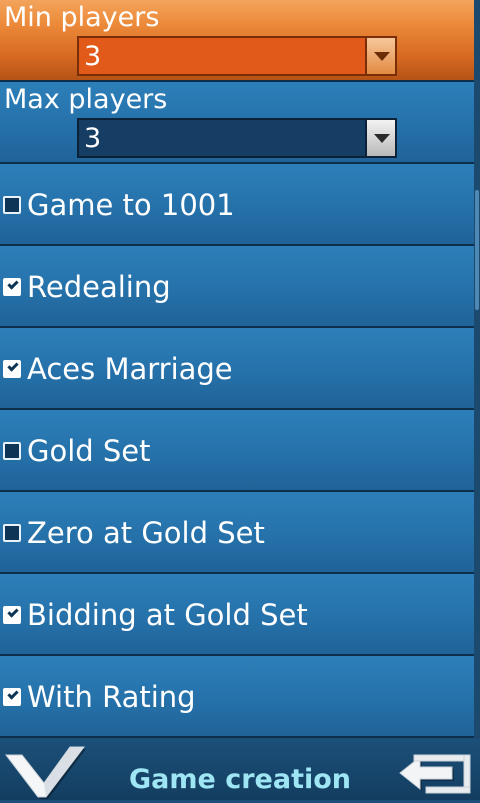 Image resolution: width=480 pixels, height=803 pixels. What do you see at coordinates (477, 369) in the screenshot?
I see `scrollbar` at bounding box center [477, 369].